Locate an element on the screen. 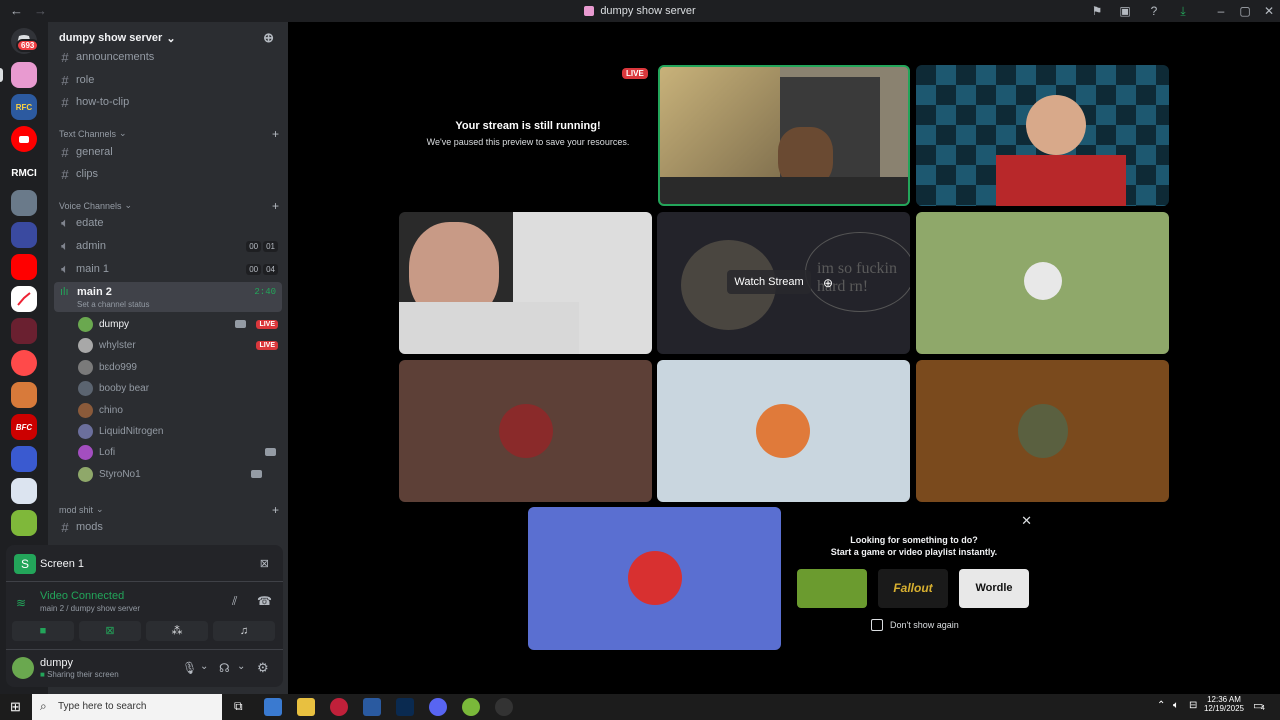 This screenshot has height=720, width=1280. server-dumpy-show-icon is located at coordinates (24, 75).